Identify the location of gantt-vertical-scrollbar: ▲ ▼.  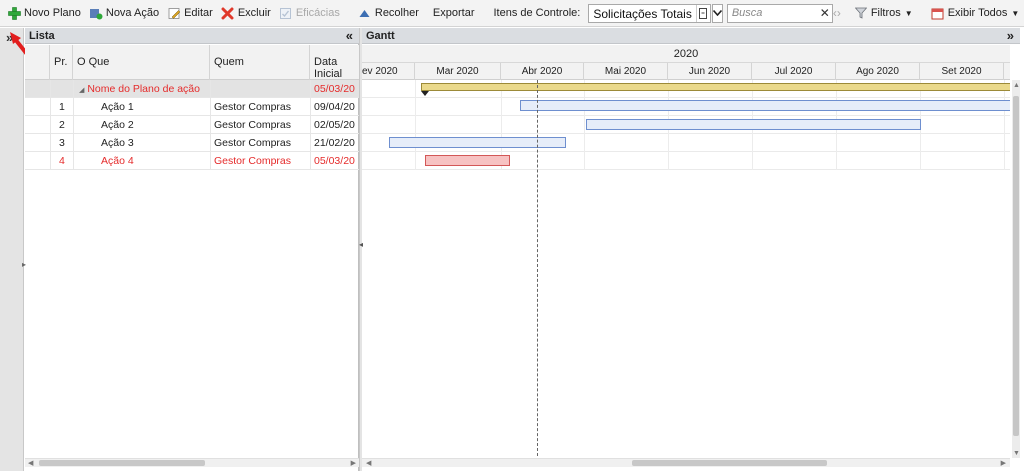
(1016, 269).